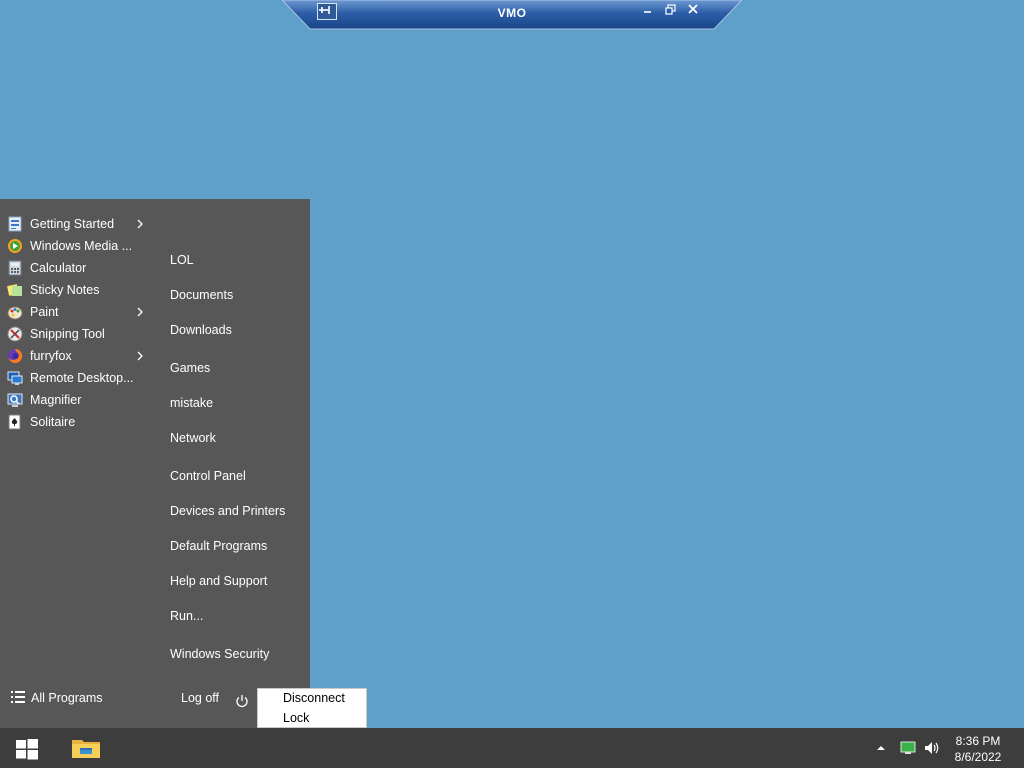 The height and width of the screenshot is (768, 1024). I want to click on windows-media-player-icon, so click(15, 246).